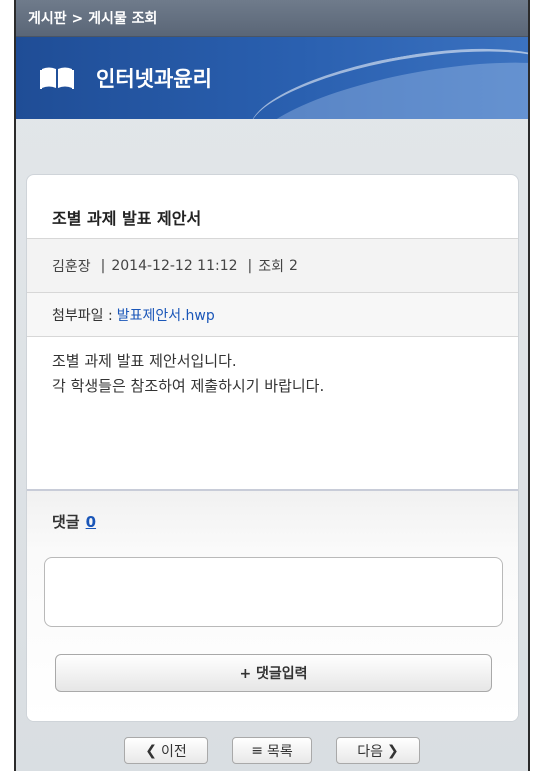 This screenshot has height=771, width=537. Describe the element at coordinates (385, 78) in the screenshot. I see `header-swoosh` at that location.